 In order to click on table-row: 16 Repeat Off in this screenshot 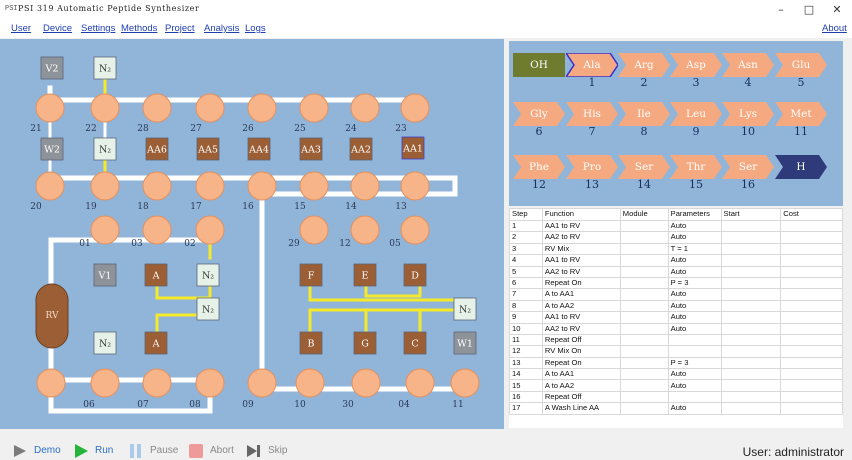, I will do `click(676, 397)`.